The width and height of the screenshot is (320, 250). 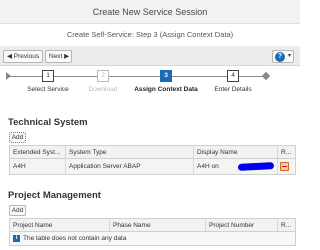 I want to click on next-button: Next ▶, so click(x=58, y=56).